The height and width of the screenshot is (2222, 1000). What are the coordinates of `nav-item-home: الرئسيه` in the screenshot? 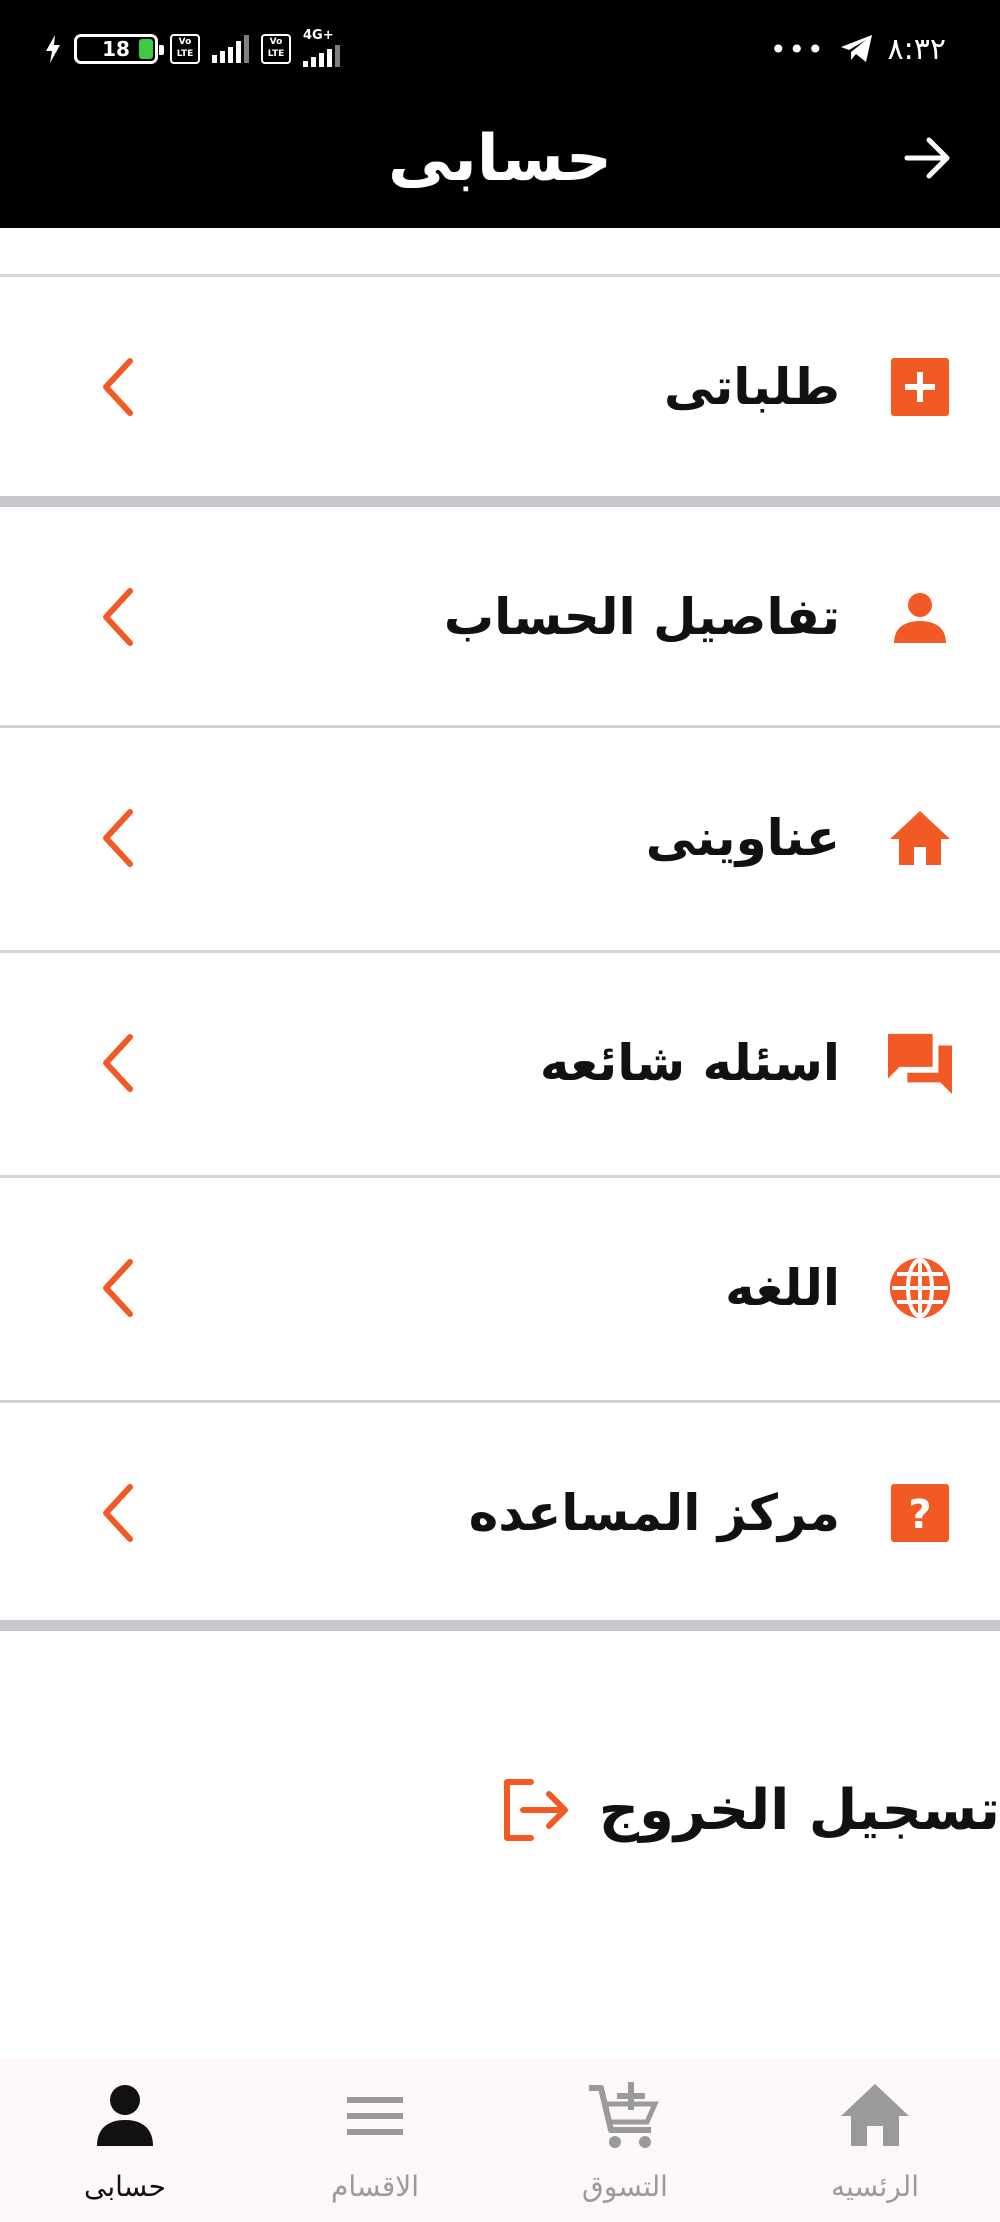 It's located at (875, 2140).